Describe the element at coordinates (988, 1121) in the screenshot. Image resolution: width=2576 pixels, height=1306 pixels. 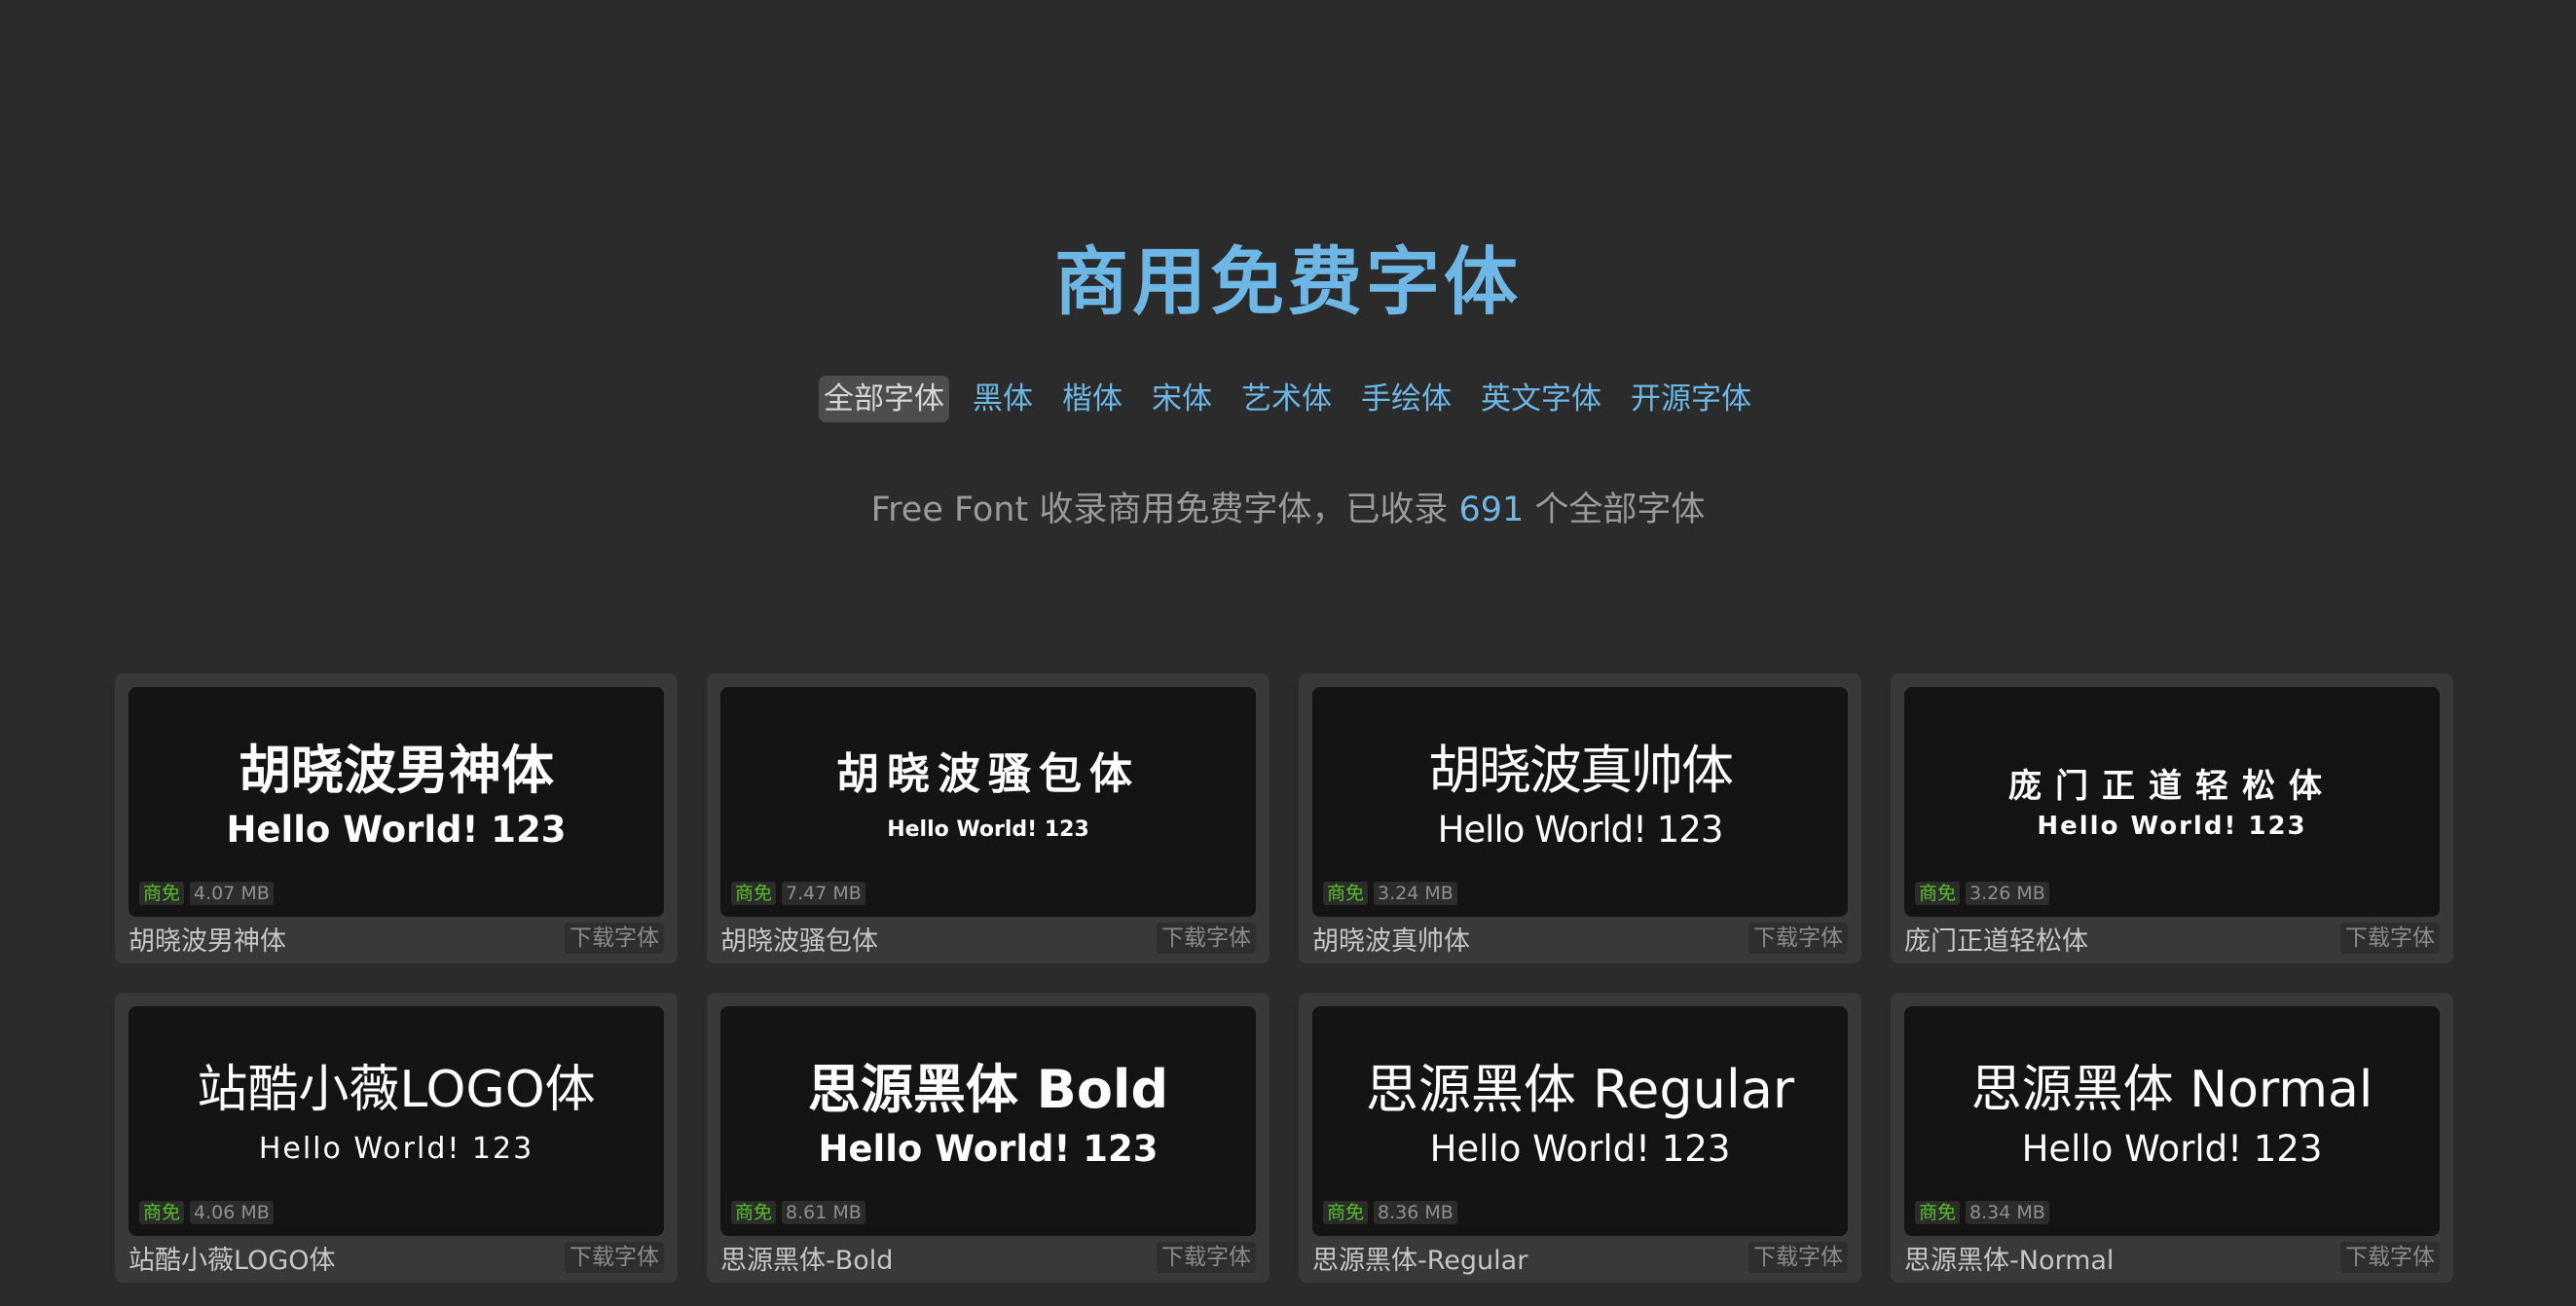
I see `font-preview: 思源黑体 Bold Hello World! 123 商免 8.61 MB` at that location.